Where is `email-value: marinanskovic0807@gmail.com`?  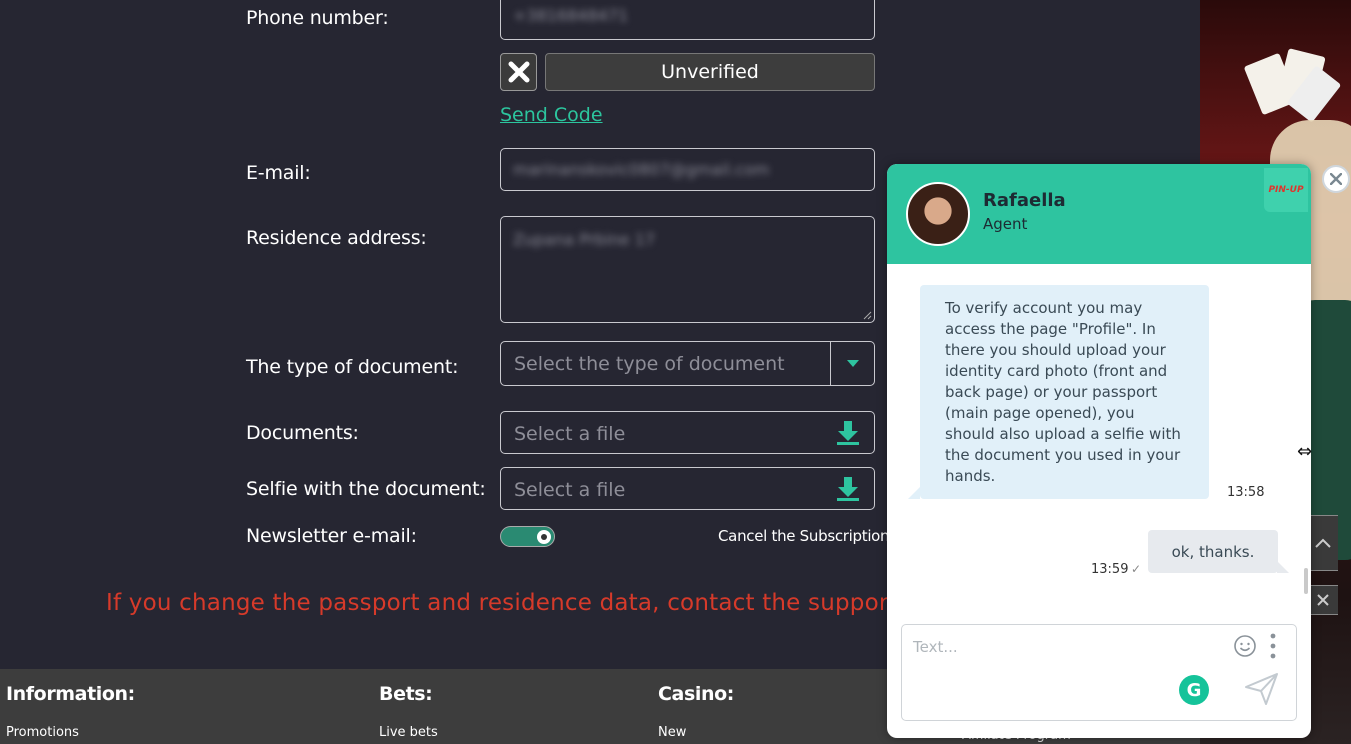 email-value: marinanskovic0807@gmail.com is located at coordinates (641, 169).